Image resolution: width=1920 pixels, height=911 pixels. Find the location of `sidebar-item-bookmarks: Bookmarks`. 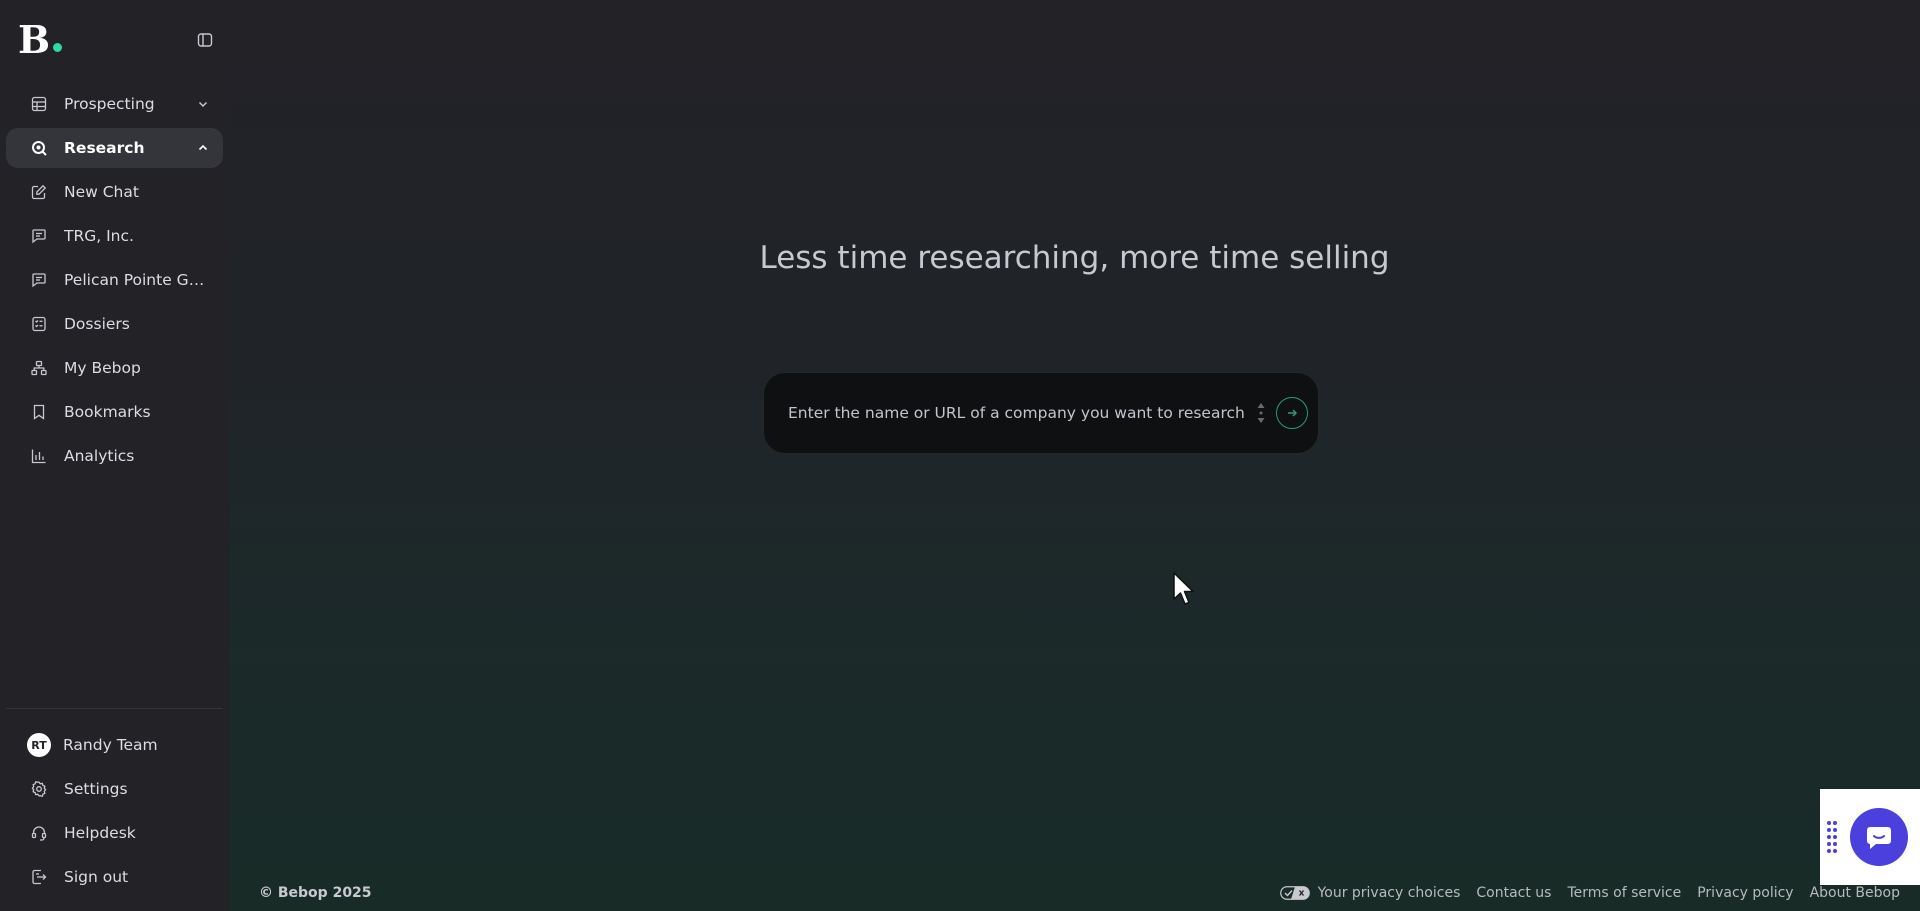

sidebar-item-bookmarks: Bookmarks is located at coordinates (114, 412).